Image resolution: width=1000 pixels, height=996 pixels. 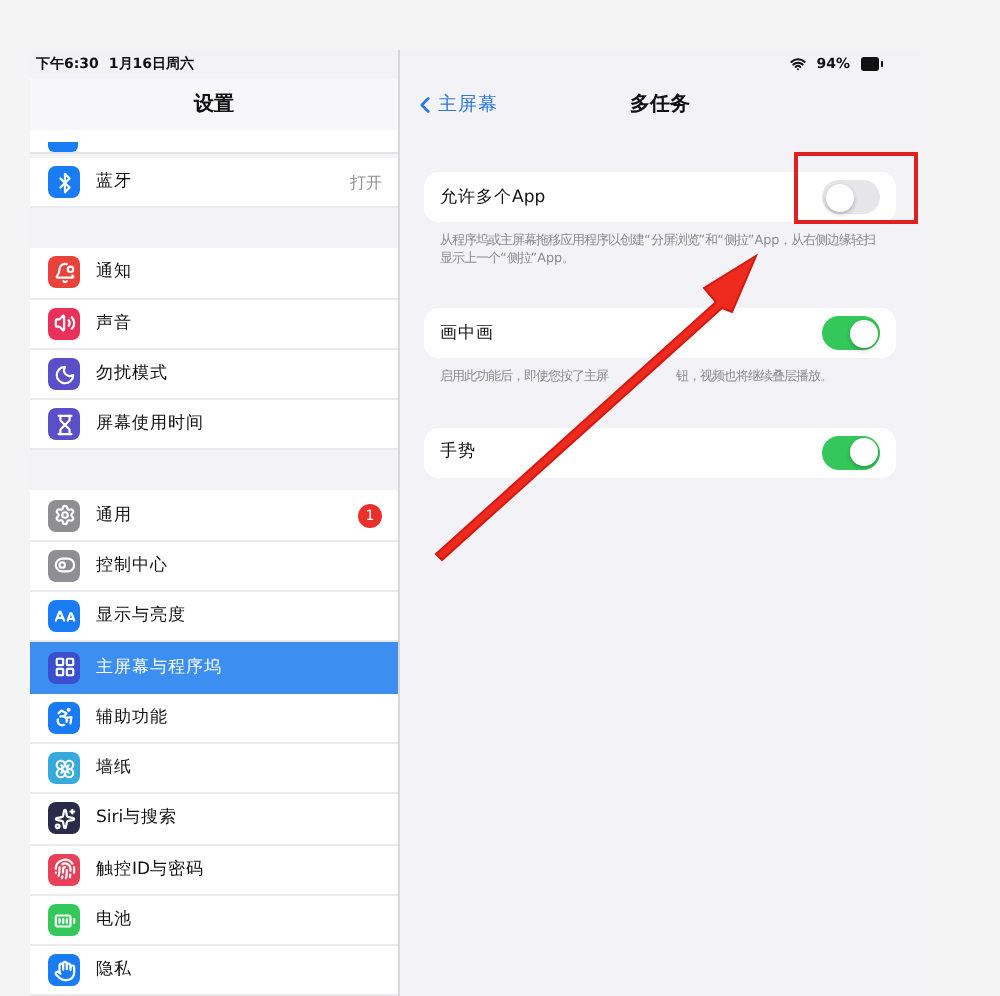 What do you see at coordinates (459, 452) in the screenshot?
I see `setting-label: 手势` at bounding box center [459, 452].